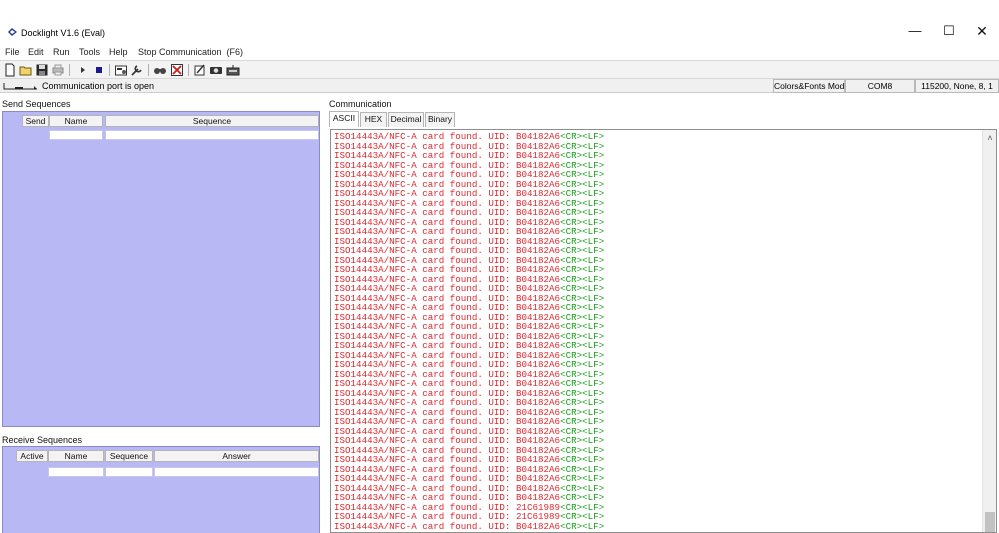 This screenshot has width=999, height=533. What do you see at coordinates (949, 31) in the screenshot?
I see `maximize-button: ☐` at bounding box center [949, 31].